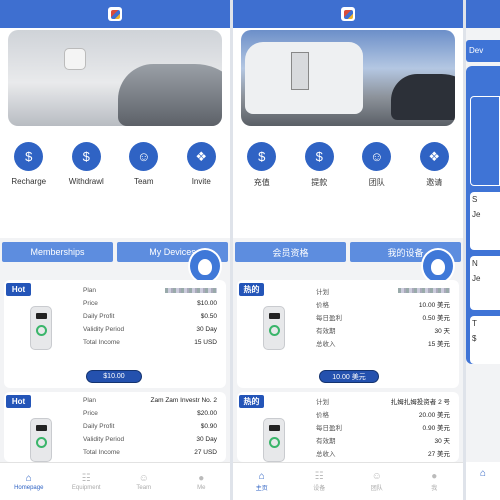  I want to click on row-label: Validity Period, so click(104, 329).